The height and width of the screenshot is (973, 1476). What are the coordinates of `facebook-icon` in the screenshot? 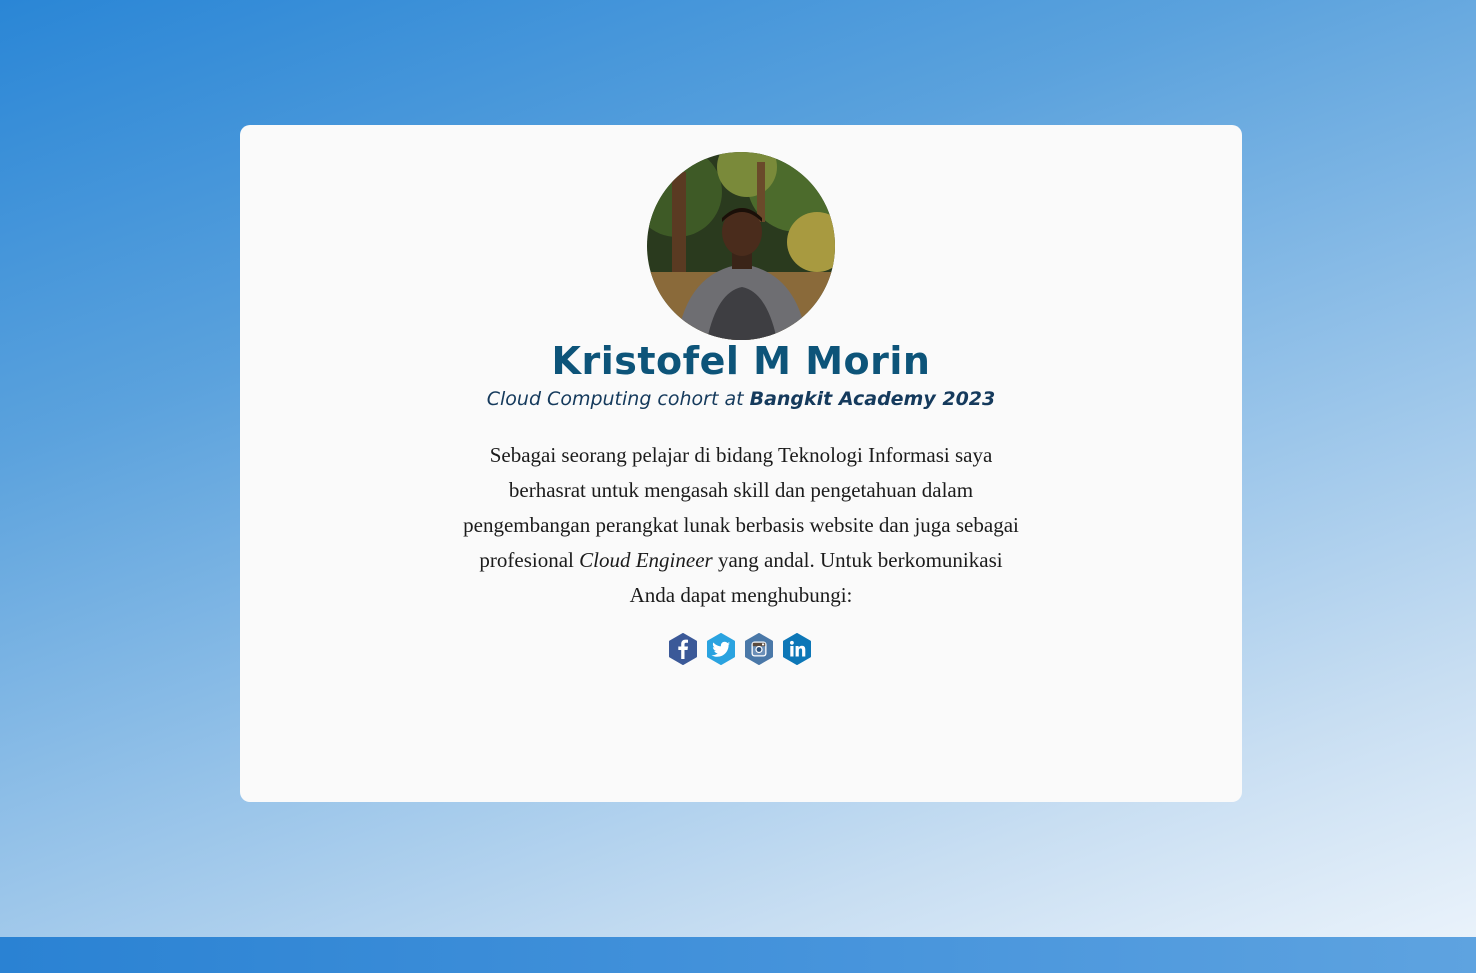 It's located at (683, 649).